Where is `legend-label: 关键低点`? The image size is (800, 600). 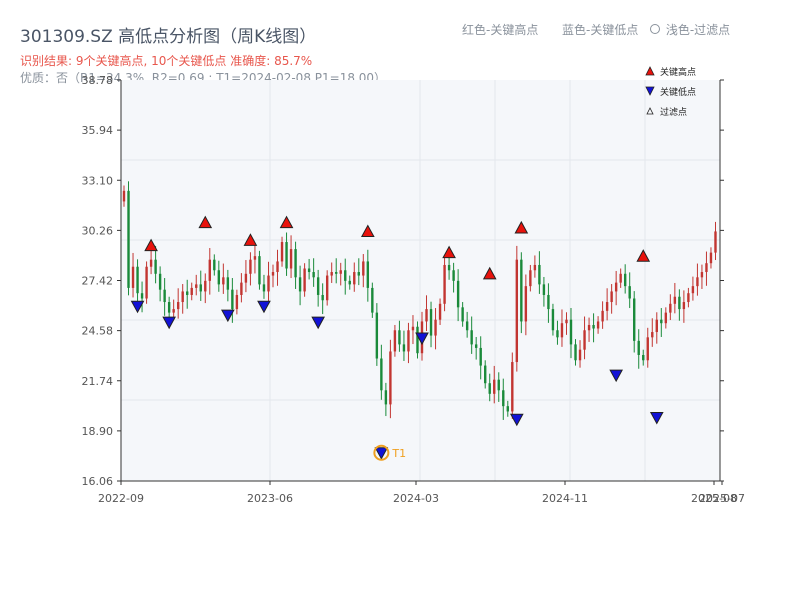 legend-label: 关键低点 is located at coordinates (678, 92).